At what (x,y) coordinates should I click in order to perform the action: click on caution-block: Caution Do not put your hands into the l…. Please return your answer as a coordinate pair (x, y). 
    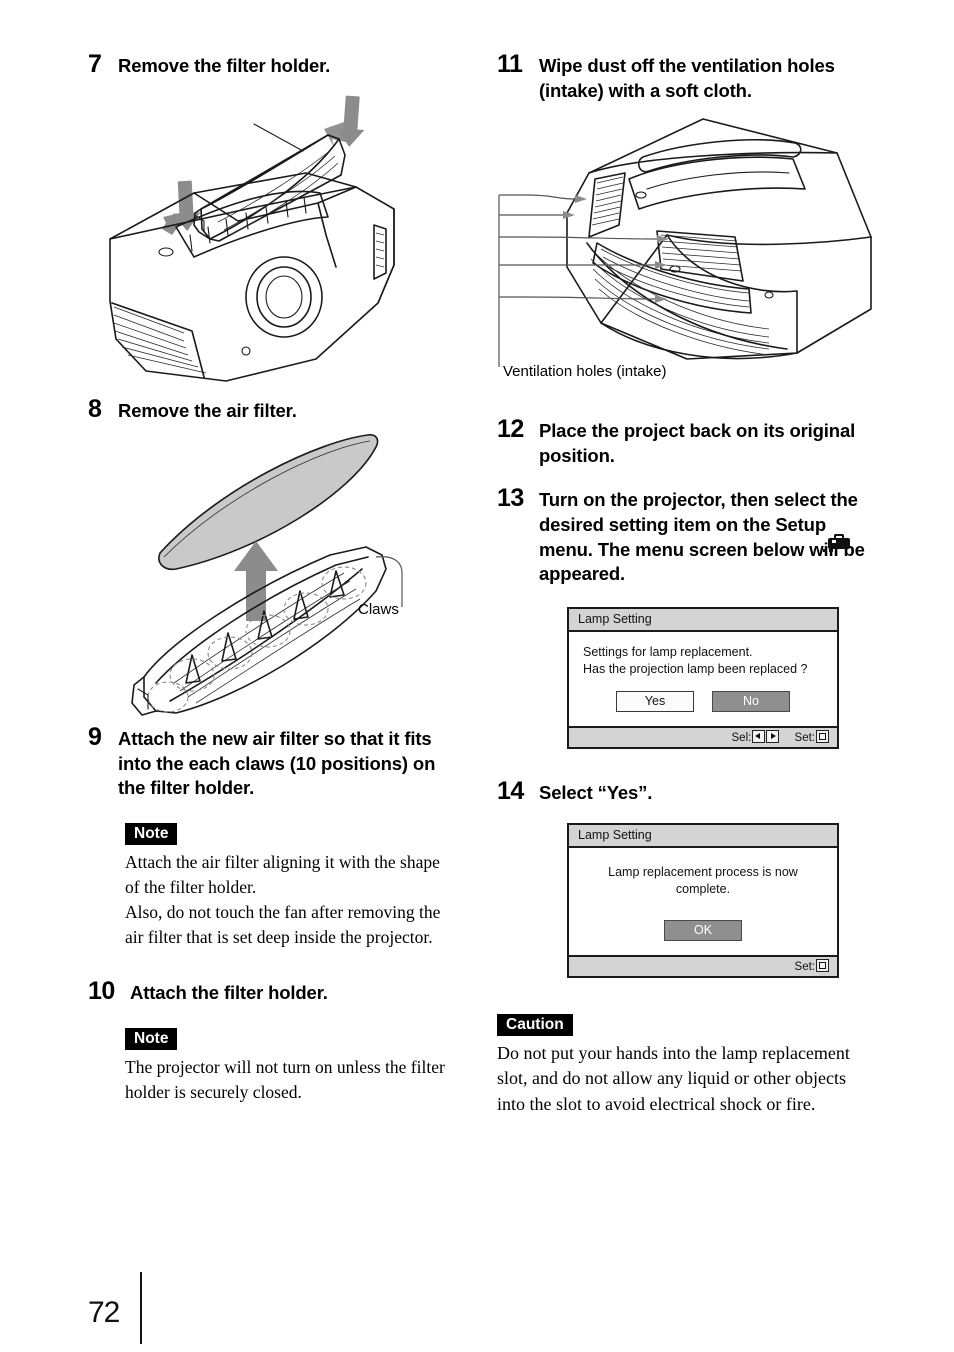
    Looking at the image, I should click on (697, 1065).